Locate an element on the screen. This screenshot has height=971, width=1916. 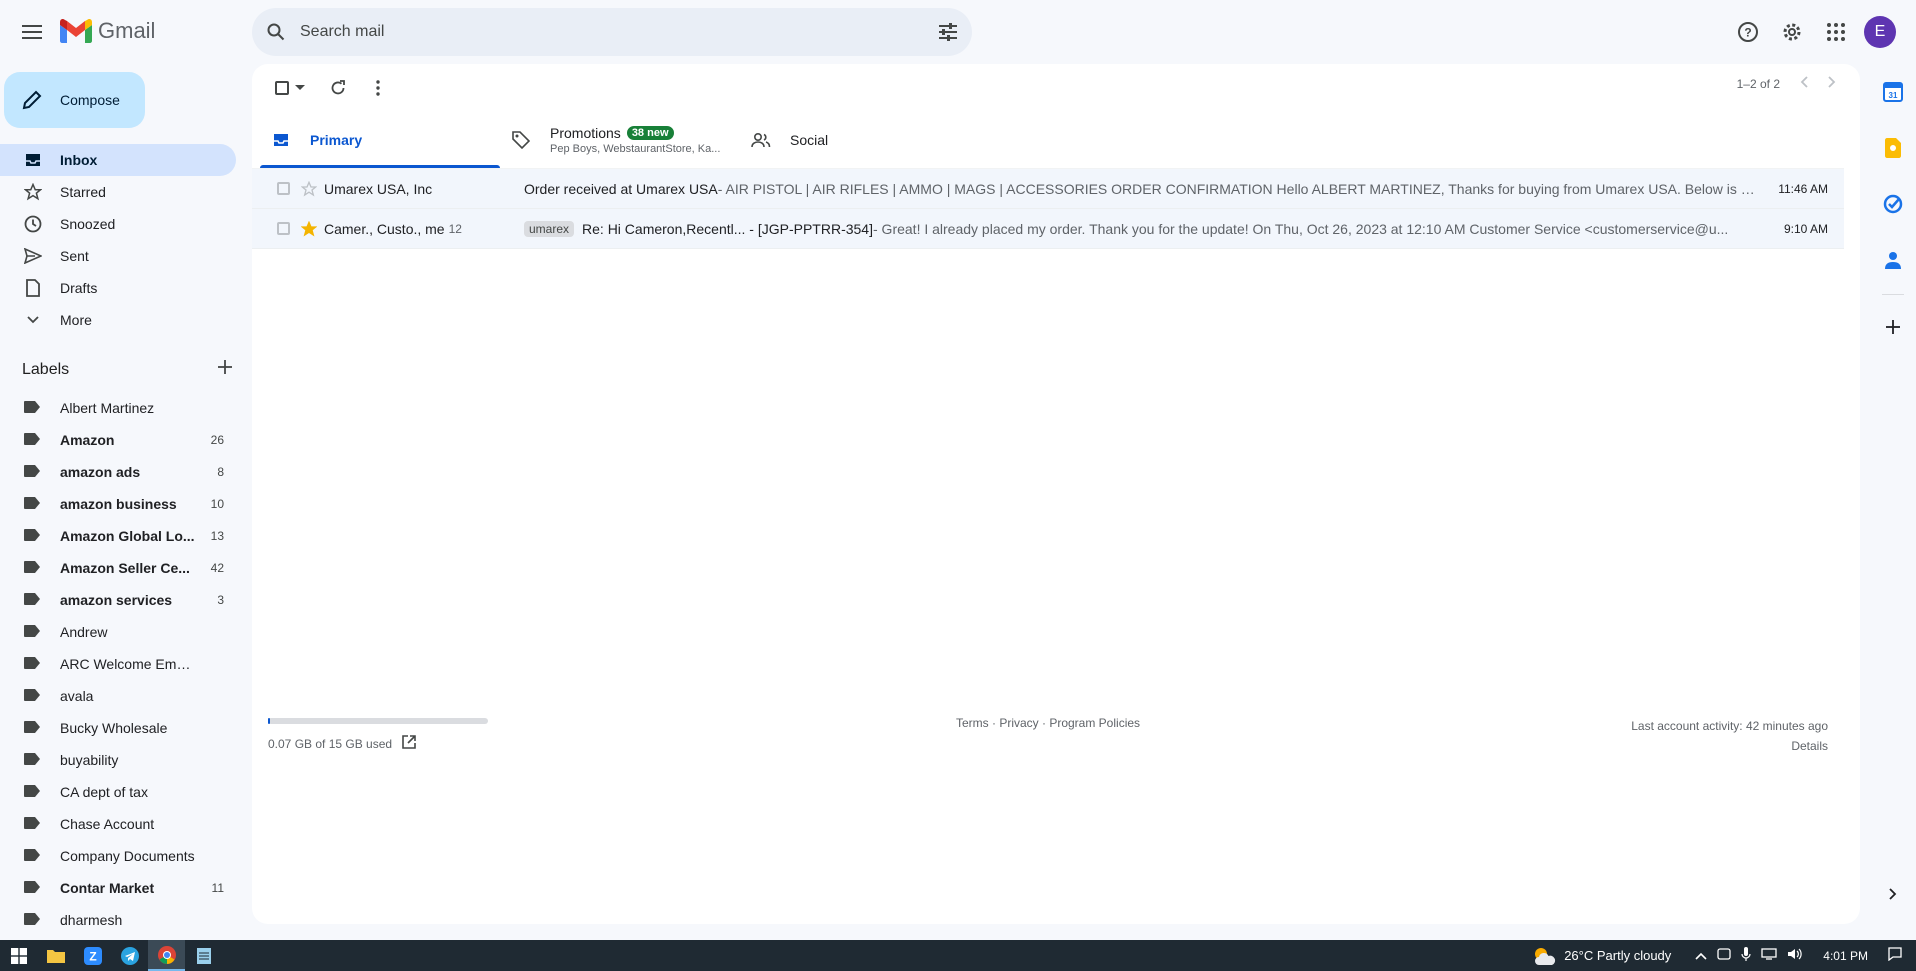
calendar-app-icon: 31 is located at coordinates (1893, 92).